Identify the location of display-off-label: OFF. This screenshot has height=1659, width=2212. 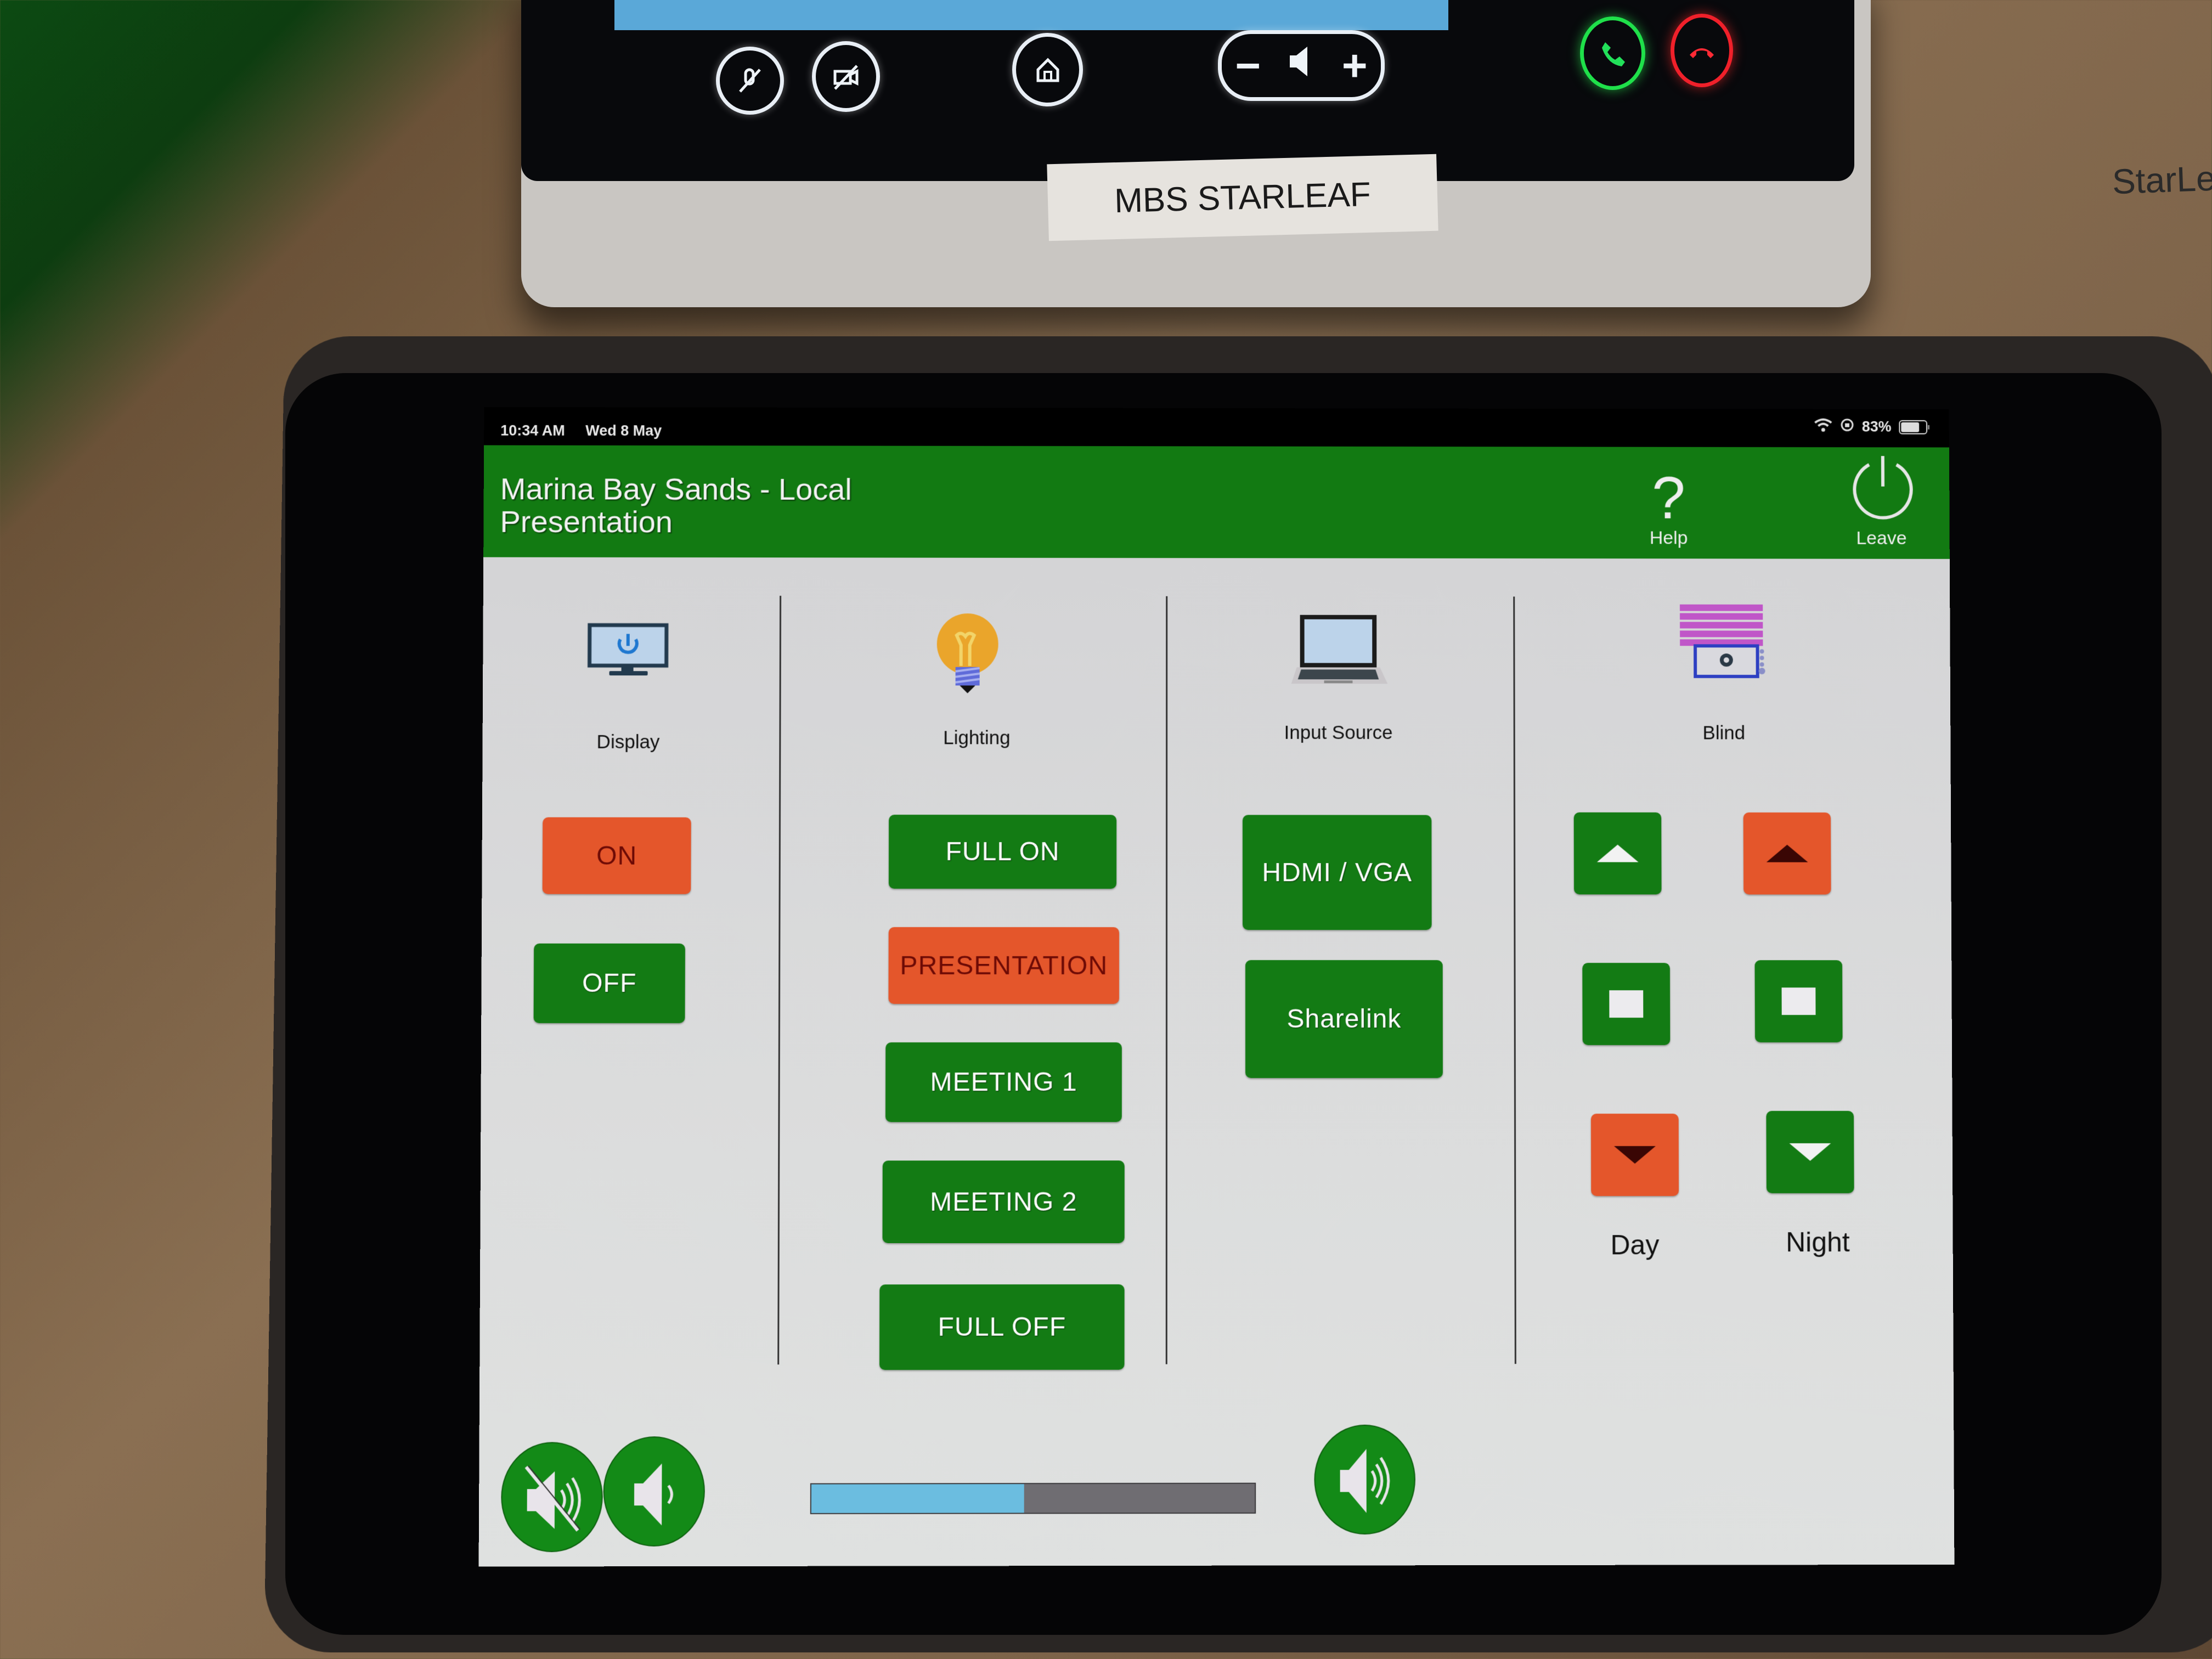
(610, 983).